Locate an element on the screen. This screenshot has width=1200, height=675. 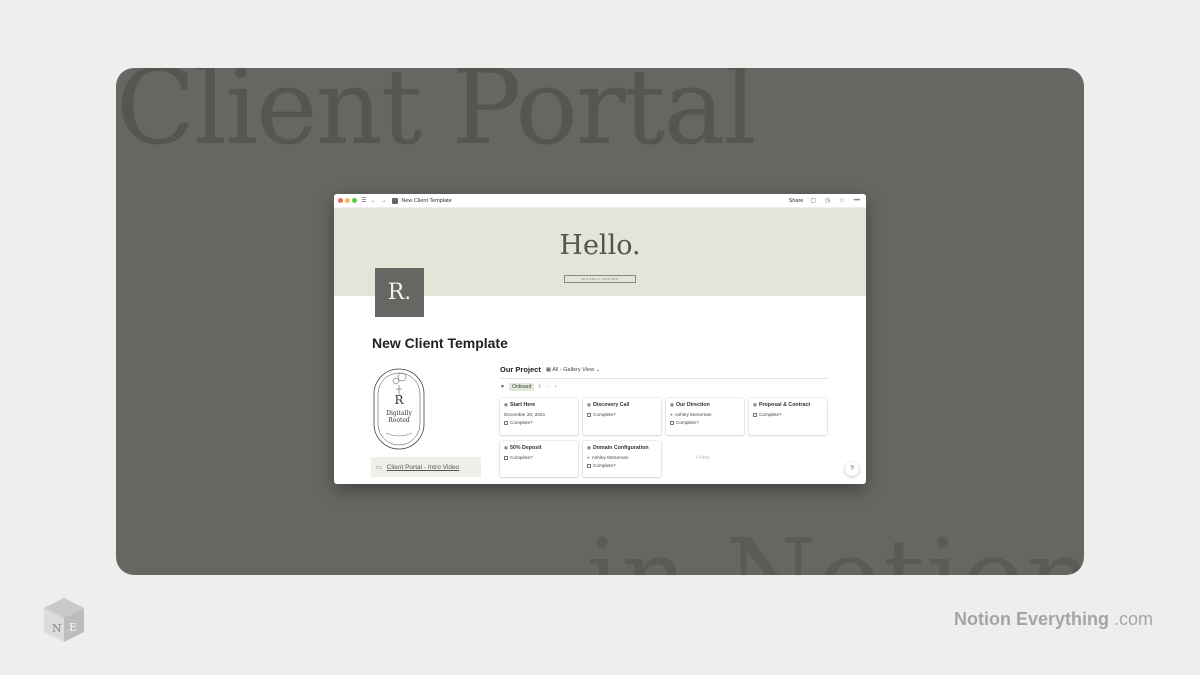
background-subtitle: in Notion is located at coordinates (835, 545).